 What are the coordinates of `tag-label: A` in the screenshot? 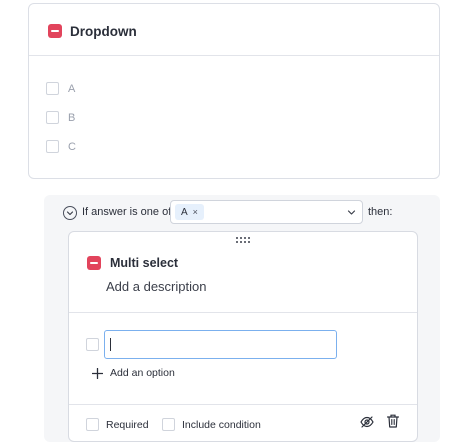 It's located at (184, 212).